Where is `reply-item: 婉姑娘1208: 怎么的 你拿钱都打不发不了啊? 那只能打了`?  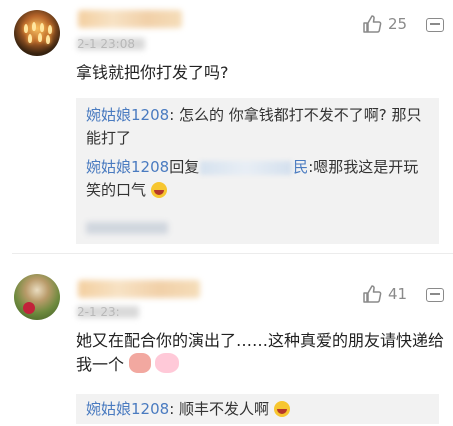 reply-item: 婉姑娘1208: 怎么的 你拿钱都打不发不了啊? 那只能打了 is located at coordinates (257, 127).